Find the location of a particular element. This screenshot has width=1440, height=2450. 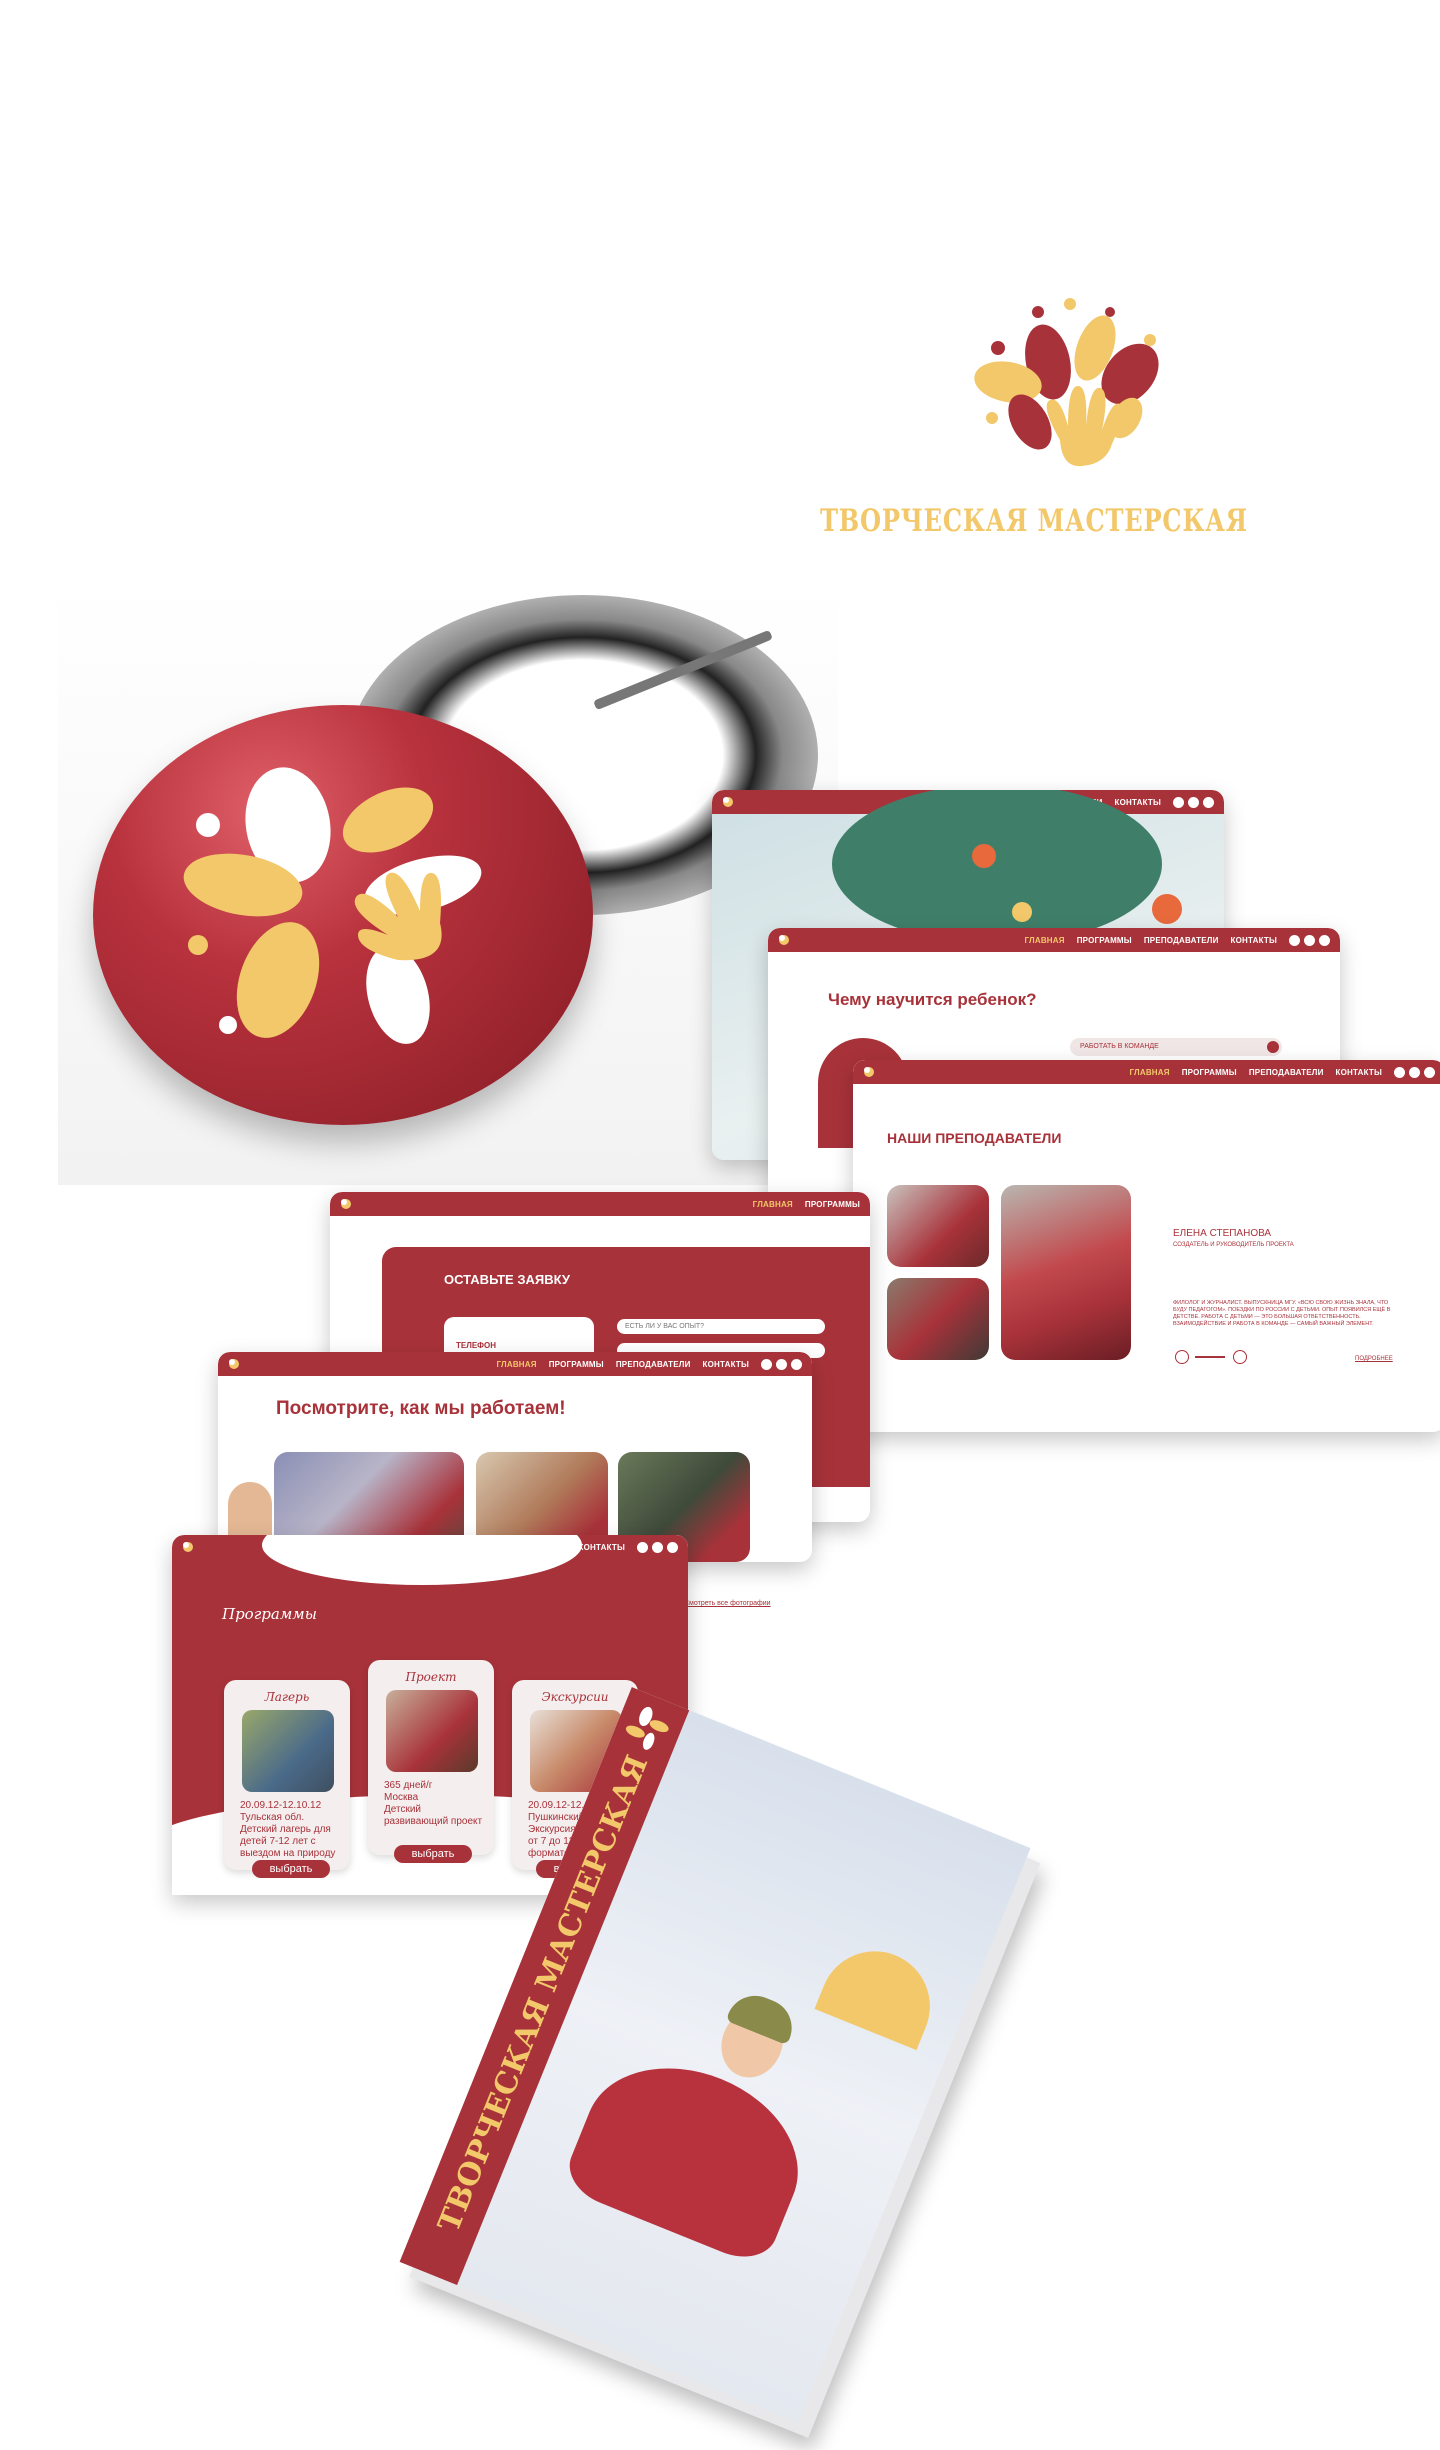

select-button: выбрать is located at coordinates (291, 1869).